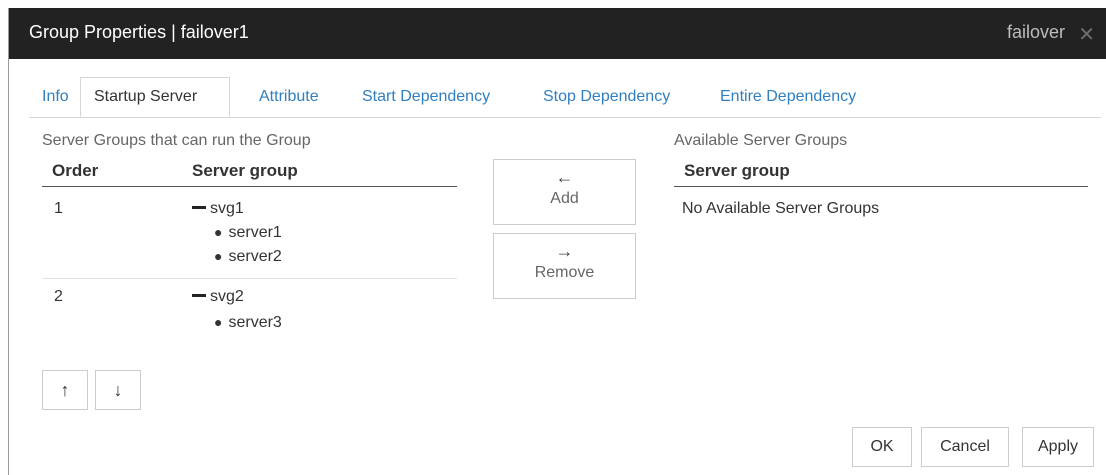 The width and height of the screenshot is (1106, 475). I want to click on server-name: server2, so click(255, 256).